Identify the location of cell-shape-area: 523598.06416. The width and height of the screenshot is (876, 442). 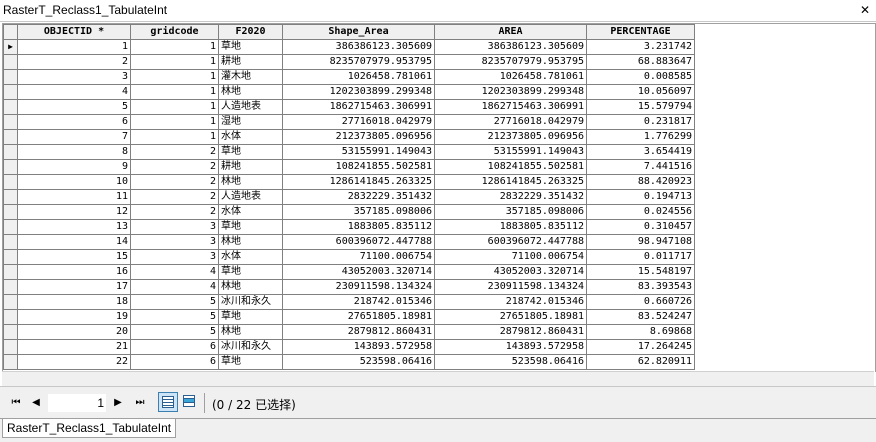
(358, 362).